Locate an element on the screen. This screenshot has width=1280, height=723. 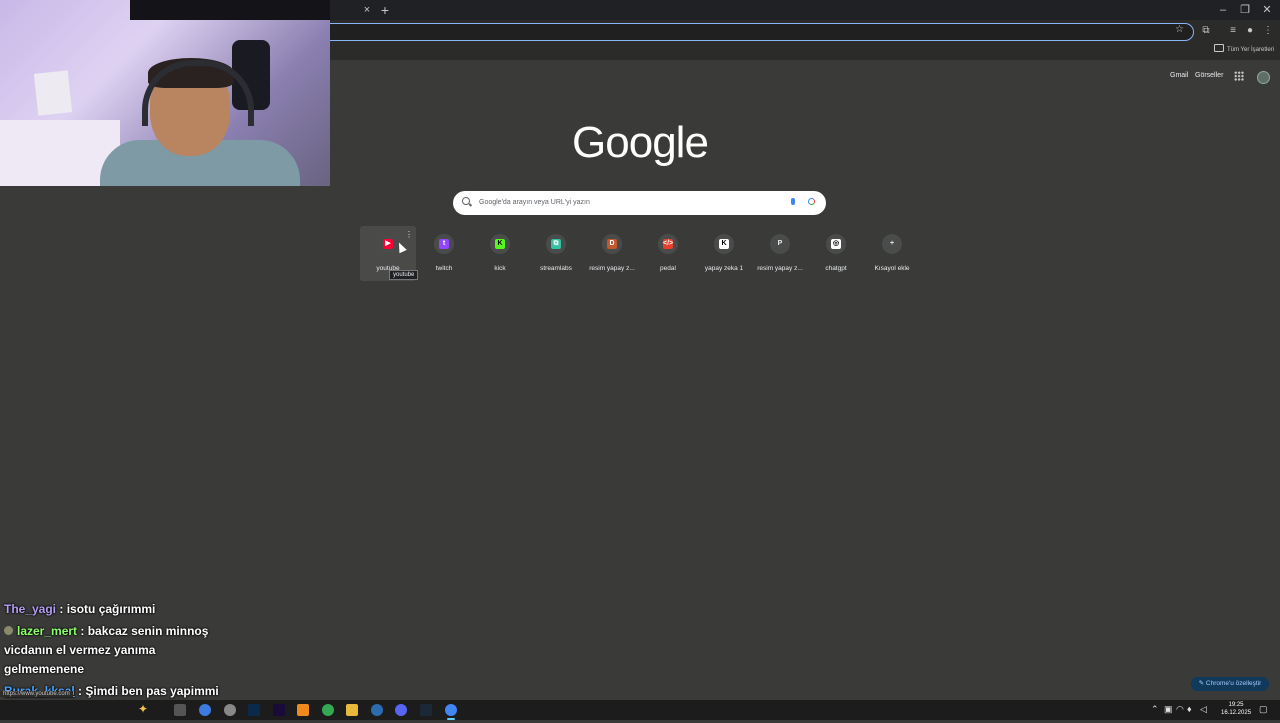
shortcut-favicon-icon: D is located at coordinates (612, 244).